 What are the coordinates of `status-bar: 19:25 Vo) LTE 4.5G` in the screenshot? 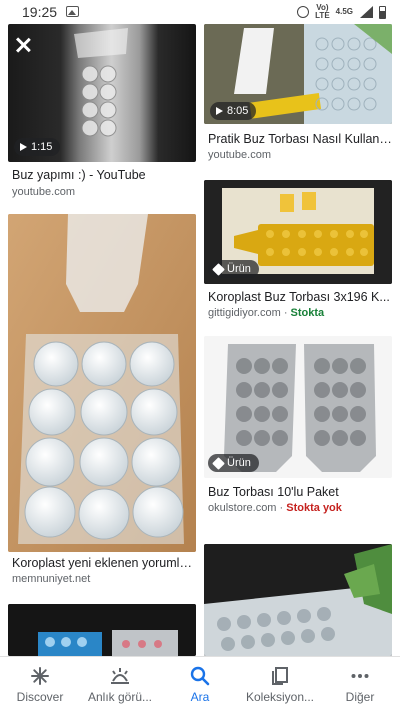 It's located at (200, 12).